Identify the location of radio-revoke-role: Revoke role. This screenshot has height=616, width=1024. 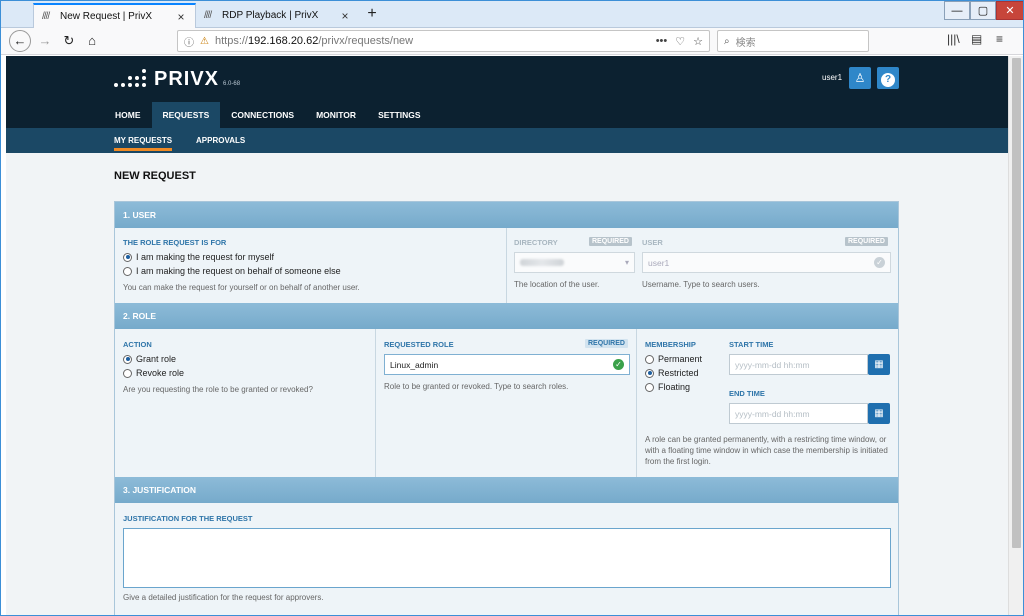
(153, 373).